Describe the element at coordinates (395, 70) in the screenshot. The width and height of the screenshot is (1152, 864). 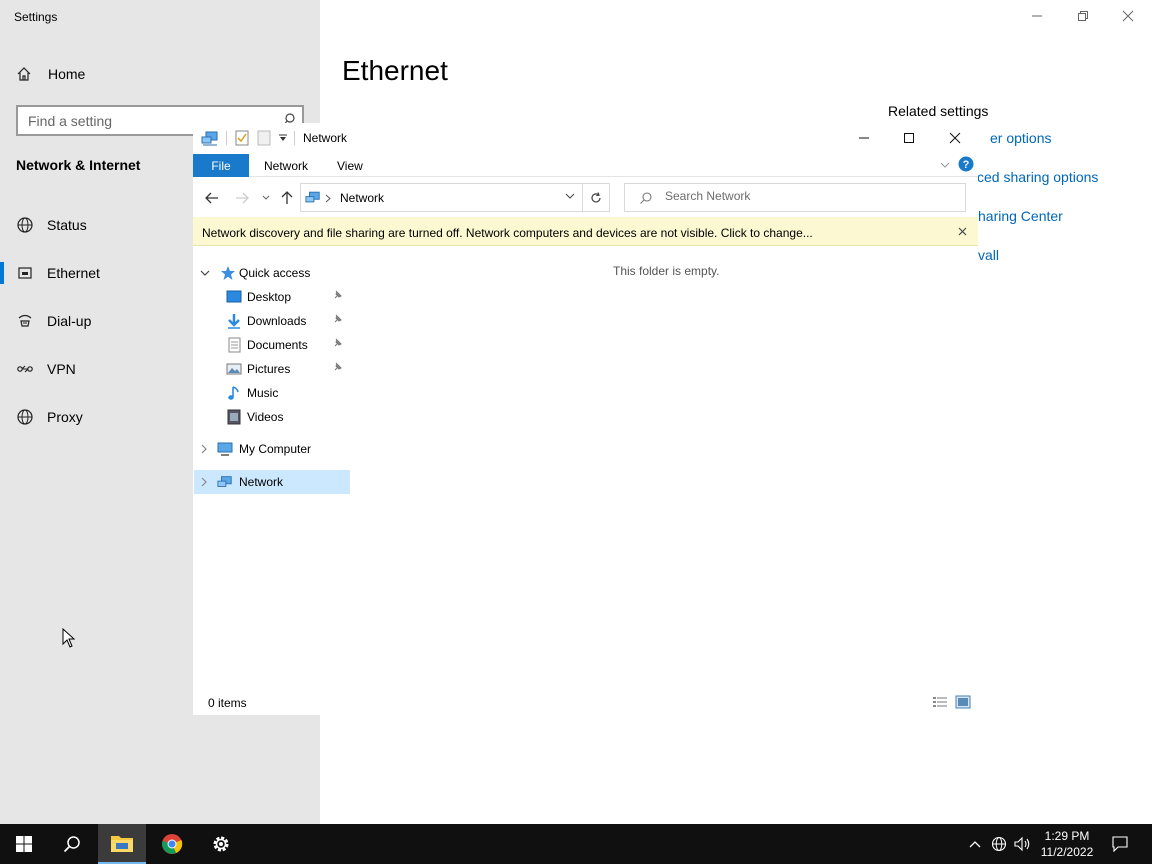
I see `page-title: Ethernet` at that location.